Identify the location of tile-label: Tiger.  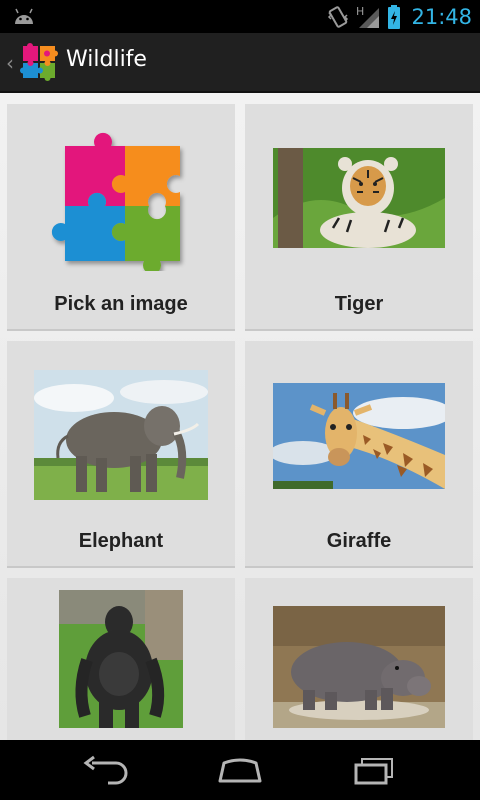
(359, 304).